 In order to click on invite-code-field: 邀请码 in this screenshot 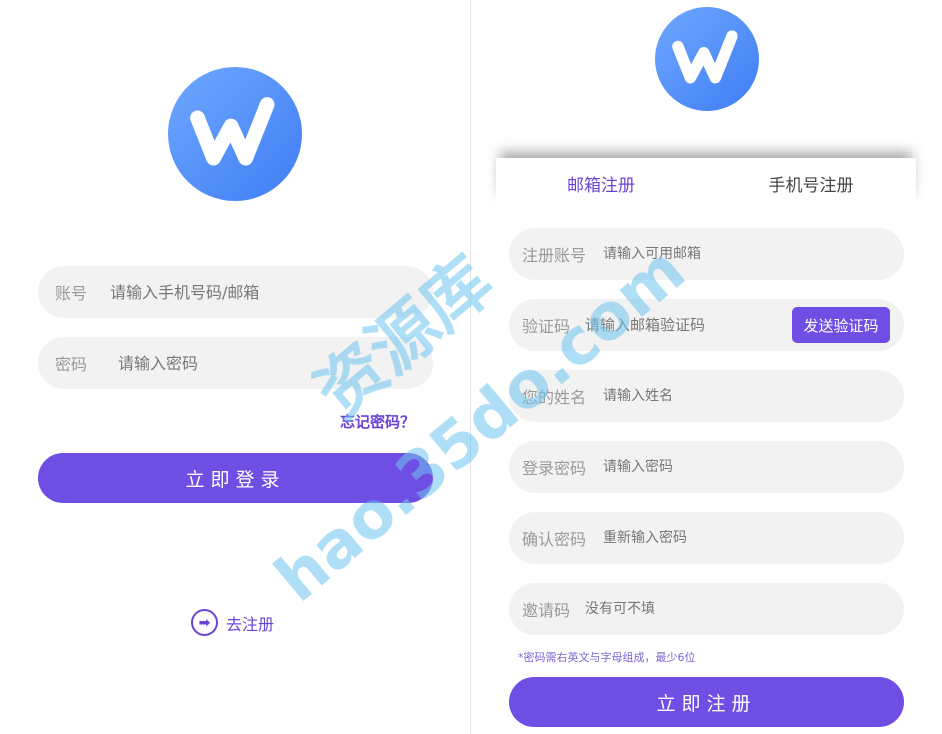, I will do `click(706, 609)`.